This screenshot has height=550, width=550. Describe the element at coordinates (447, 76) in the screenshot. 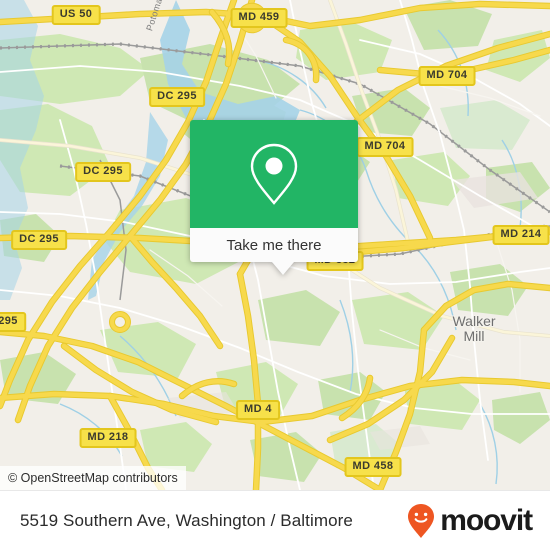

I see `highway-shield-md-704-north: MD 704` at that location.